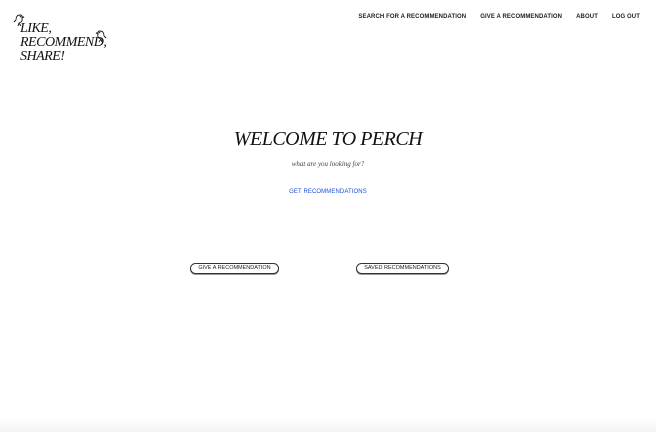 This screenshot has height=432, width=656. What do you see at coordinates (328, 192) in the screenshot?
I see `get-recommendations-link: GET RECOMMENDATIONS` at bounding box center [328, 192].